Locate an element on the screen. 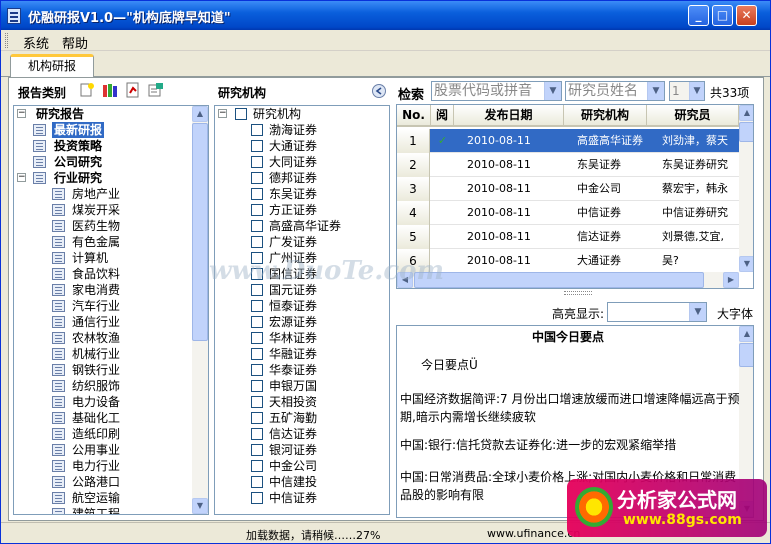 The height and width of the screenshot is (544, 771). category-scrollbar: ▲ ▼ is located at coordinates (200, 310).